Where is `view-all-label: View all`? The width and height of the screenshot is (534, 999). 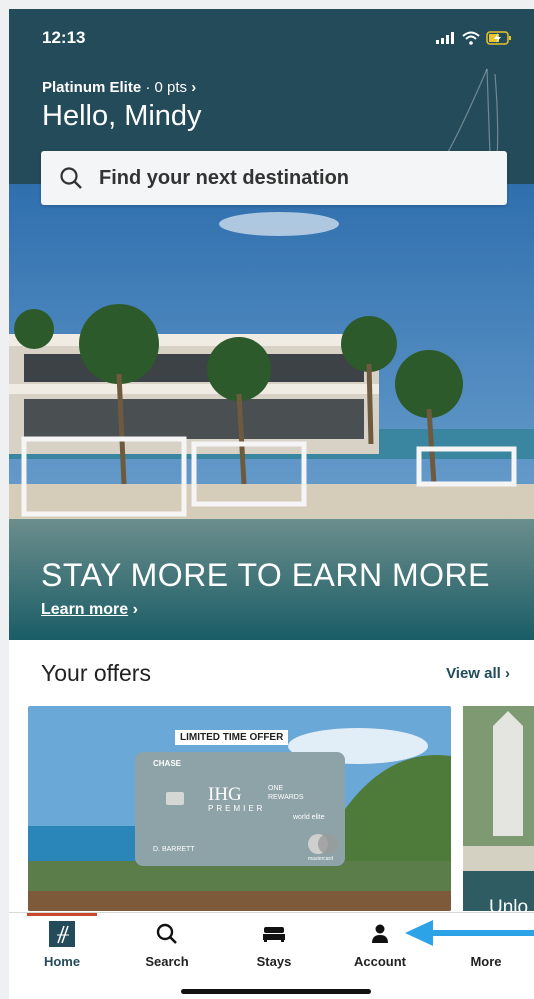
view-all-label: View all is located at coordinates (473, 673).